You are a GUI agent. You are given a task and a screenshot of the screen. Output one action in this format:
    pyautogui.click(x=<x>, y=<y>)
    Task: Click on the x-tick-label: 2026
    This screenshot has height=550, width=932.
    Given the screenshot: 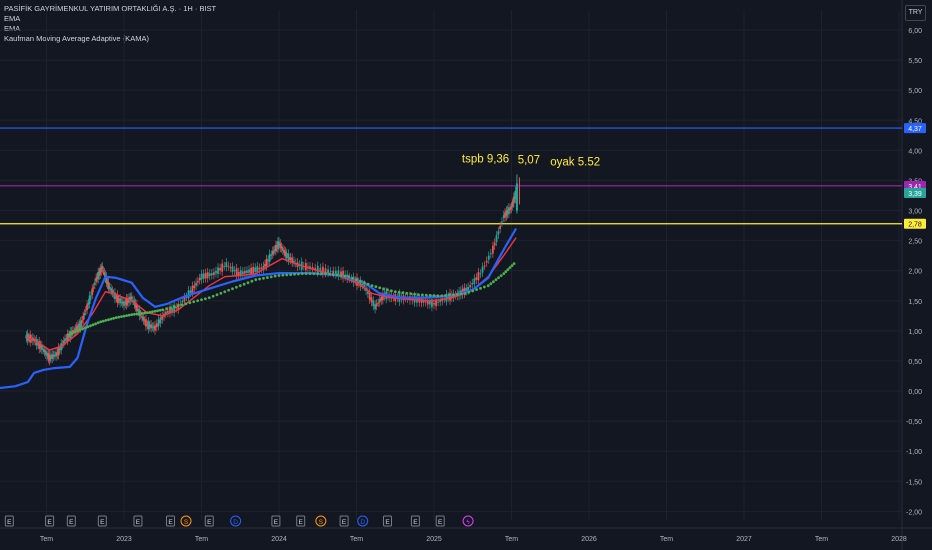 What is the action you would take?
    pyautogui.click(x=589, y=539)
    